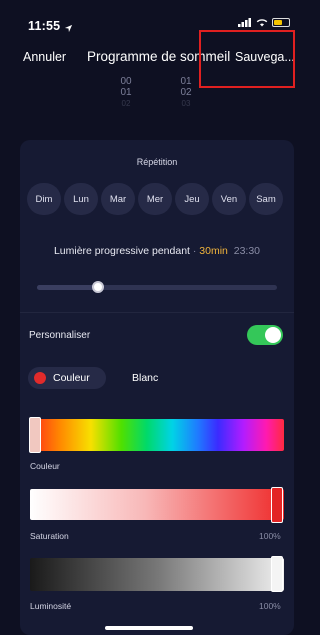 The width and height of the screenshot is (320, 635). What do you see at coordinates (44, 57) in the screenshot?
I see `cancel-button: Annuler` at bounding box center [44, 57].